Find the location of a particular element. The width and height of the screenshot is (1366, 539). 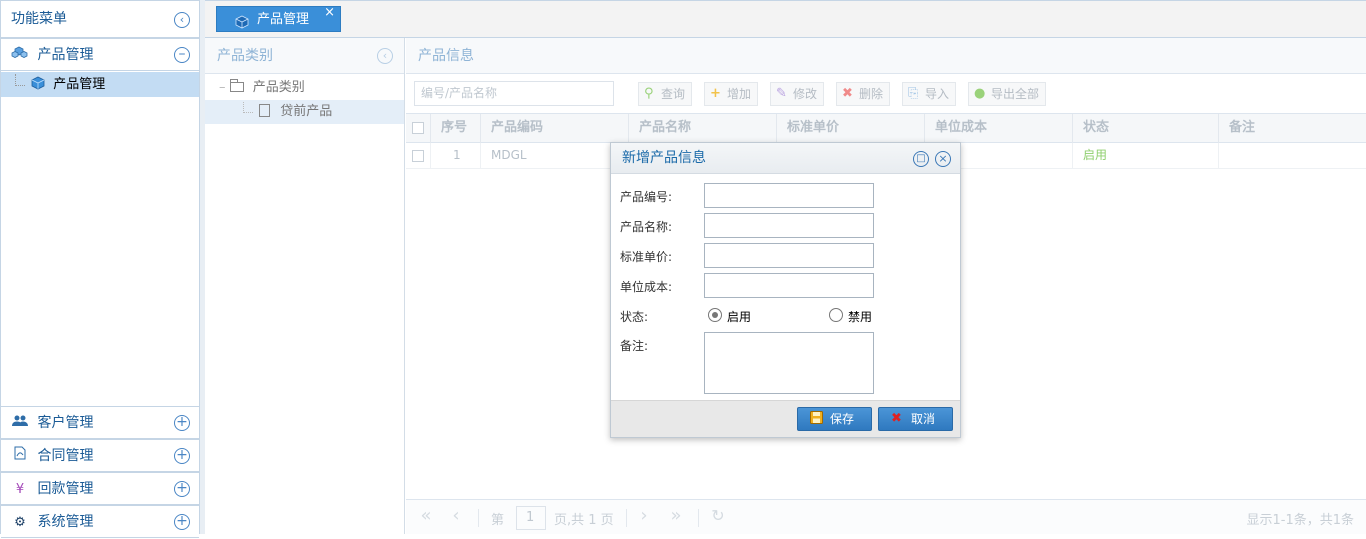

close-icon: × is located at coordinates (943, 159).